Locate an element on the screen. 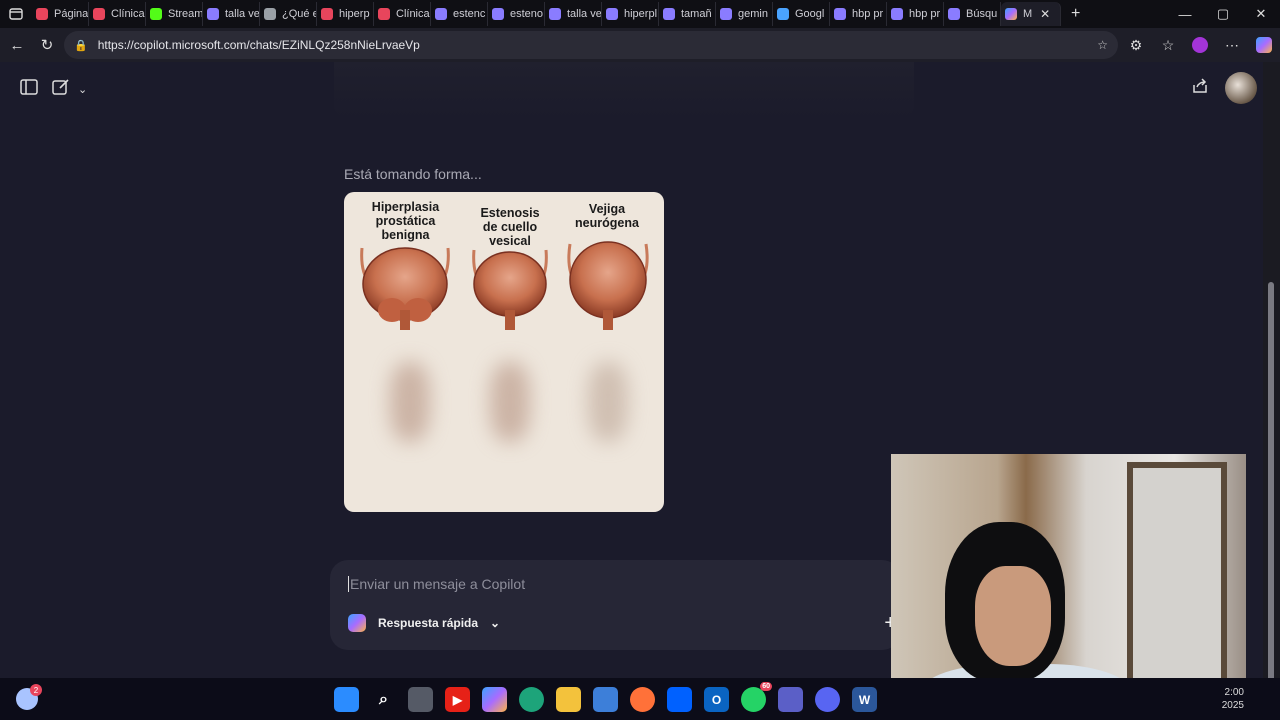  new-tab-button: + is located at coordinates (1075, 14).